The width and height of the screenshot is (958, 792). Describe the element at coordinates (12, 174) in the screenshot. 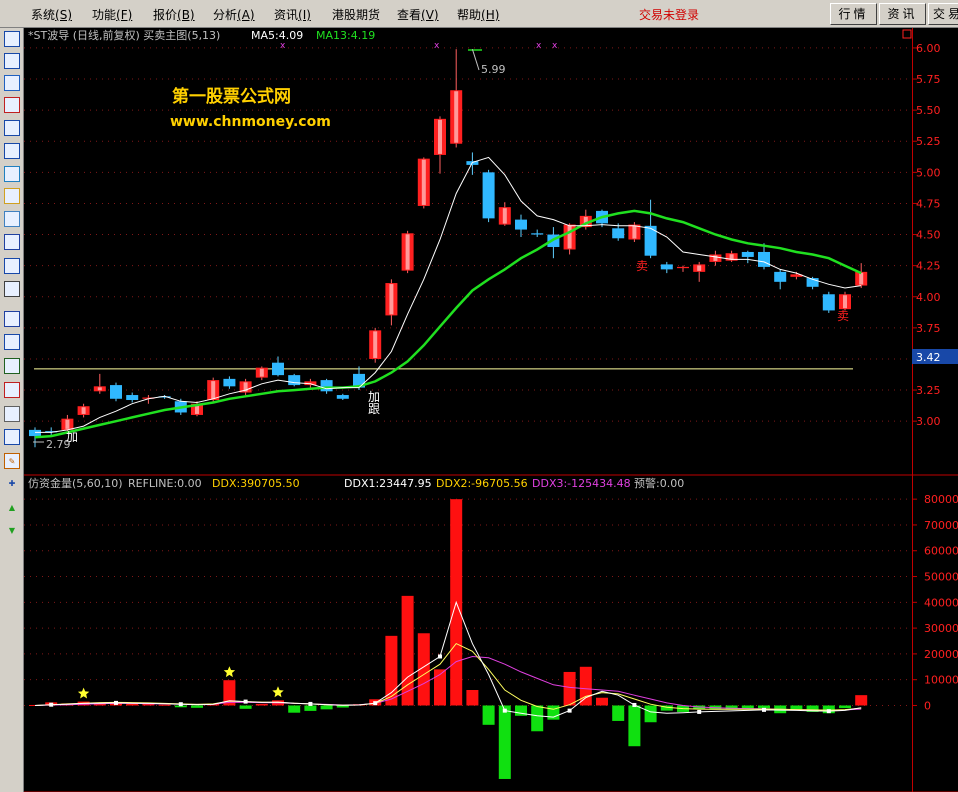

I see `info-icon` at that location.